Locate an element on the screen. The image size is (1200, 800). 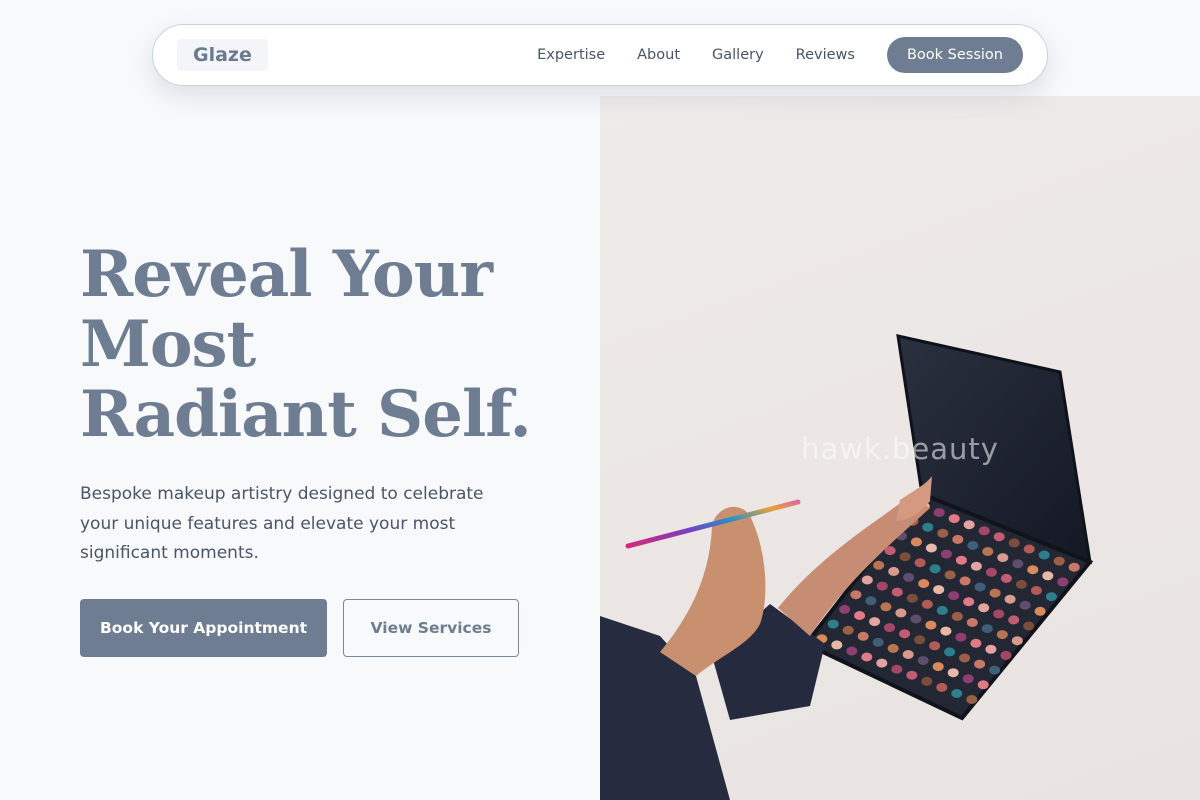
nav-link-reviews: Reviews is located at coordinates (825, 55).